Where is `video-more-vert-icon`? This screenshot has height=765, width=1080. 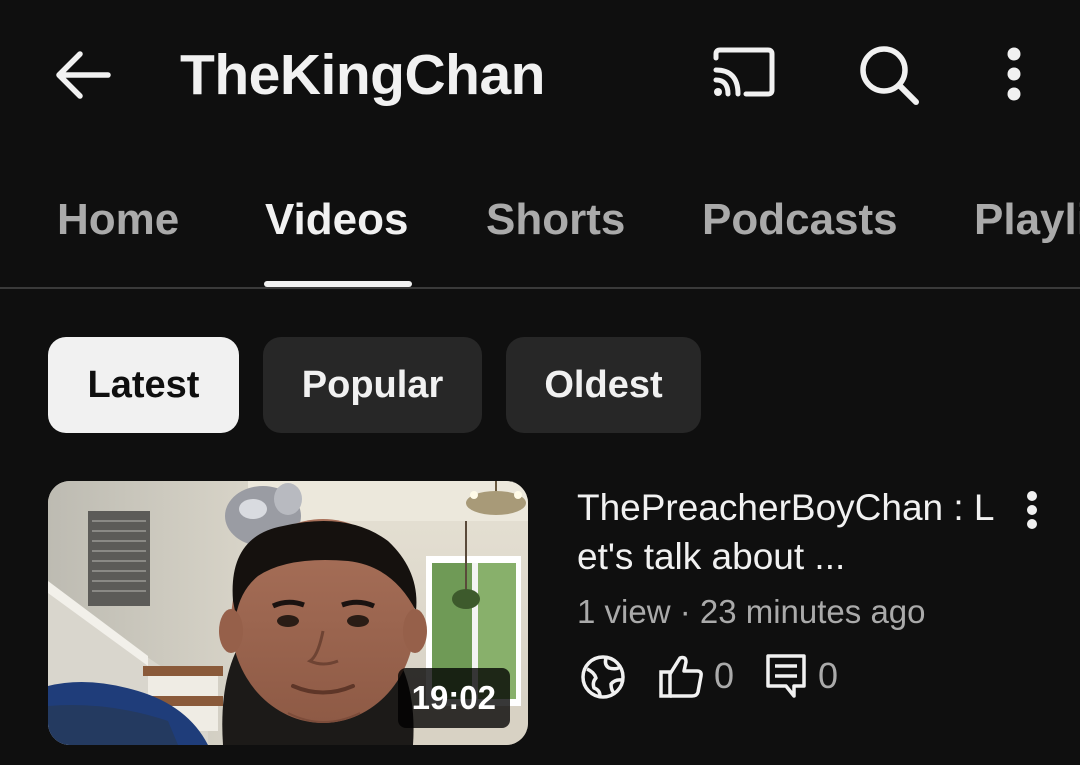 video-more-vert-icon is located at coordinates (1032, 510).